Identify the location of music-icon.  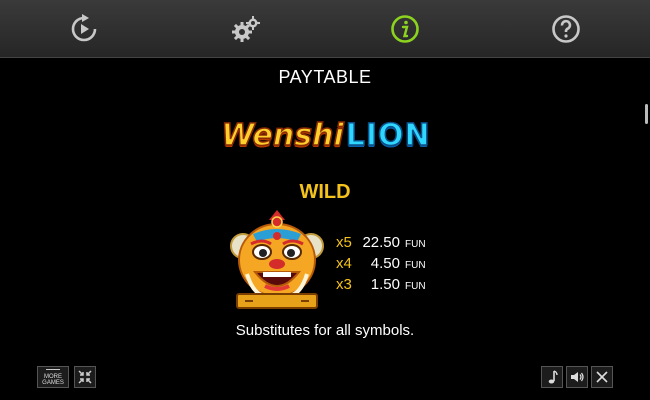
(553, 377).